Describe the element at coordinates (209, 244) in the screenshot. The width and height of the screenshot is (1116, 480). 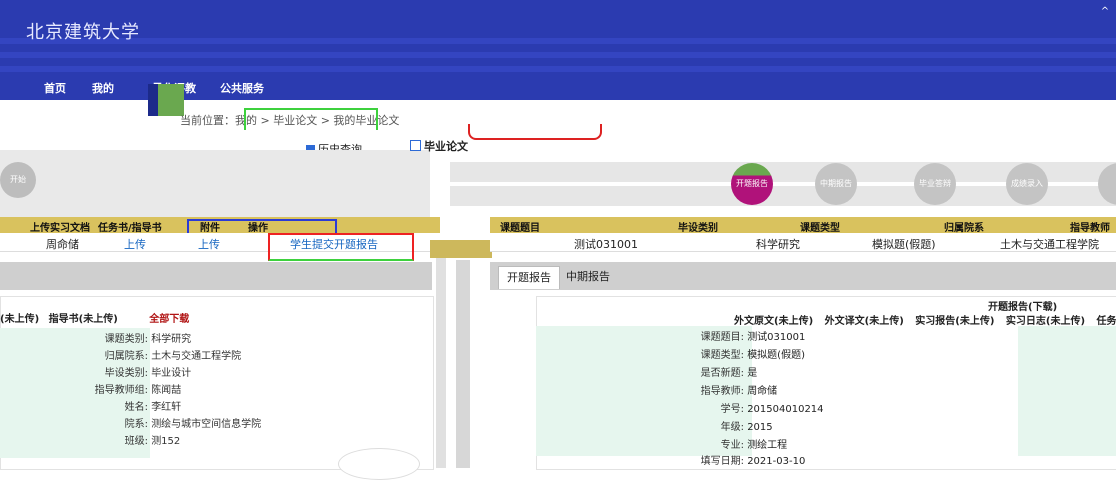
I see `upload-link-2: 上传` at that location.